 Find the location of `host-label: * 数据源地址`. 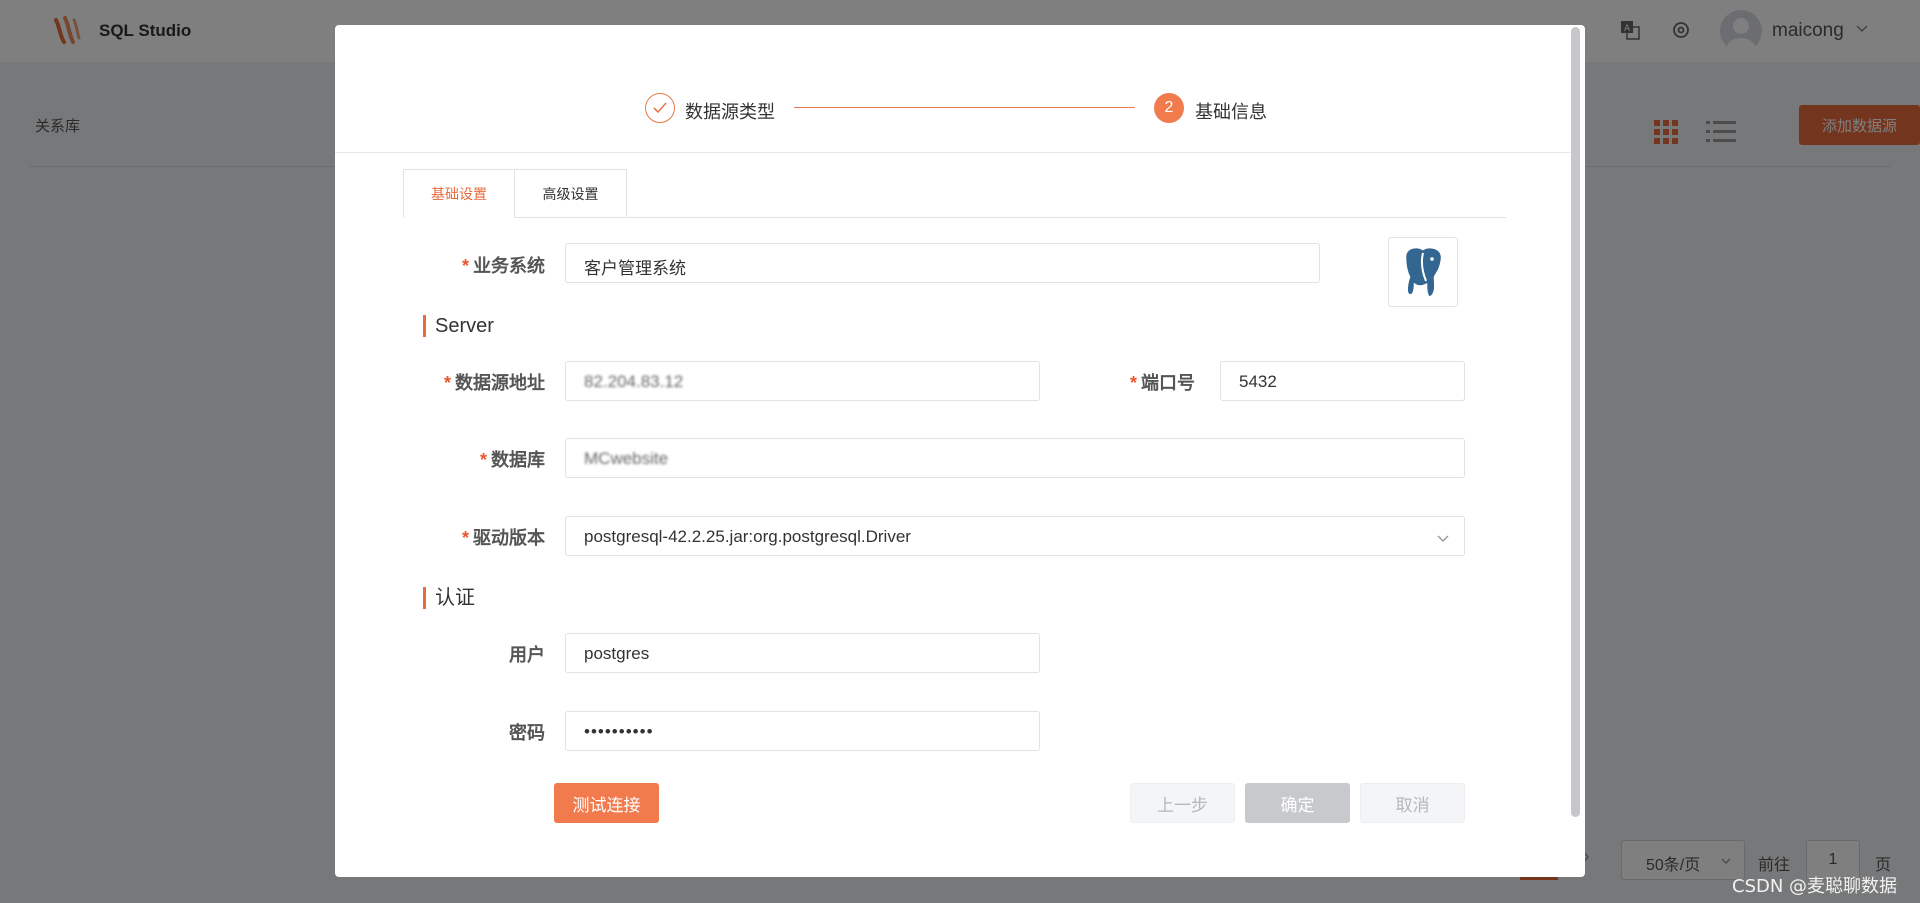

host-label: * 数据源地址 is located at coordinates (494, 383).